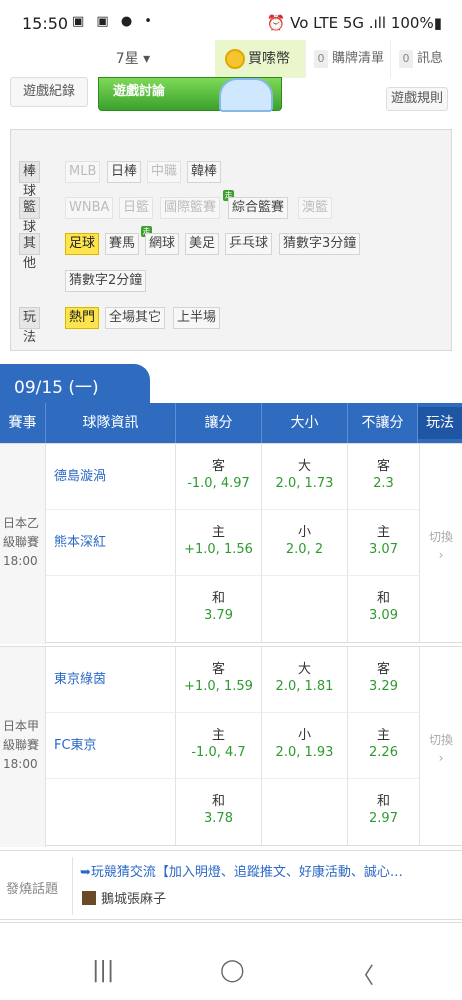  Describe the element at coordinates (363, 974) in the screenshot. I see `back-icon: 〈` at that location.